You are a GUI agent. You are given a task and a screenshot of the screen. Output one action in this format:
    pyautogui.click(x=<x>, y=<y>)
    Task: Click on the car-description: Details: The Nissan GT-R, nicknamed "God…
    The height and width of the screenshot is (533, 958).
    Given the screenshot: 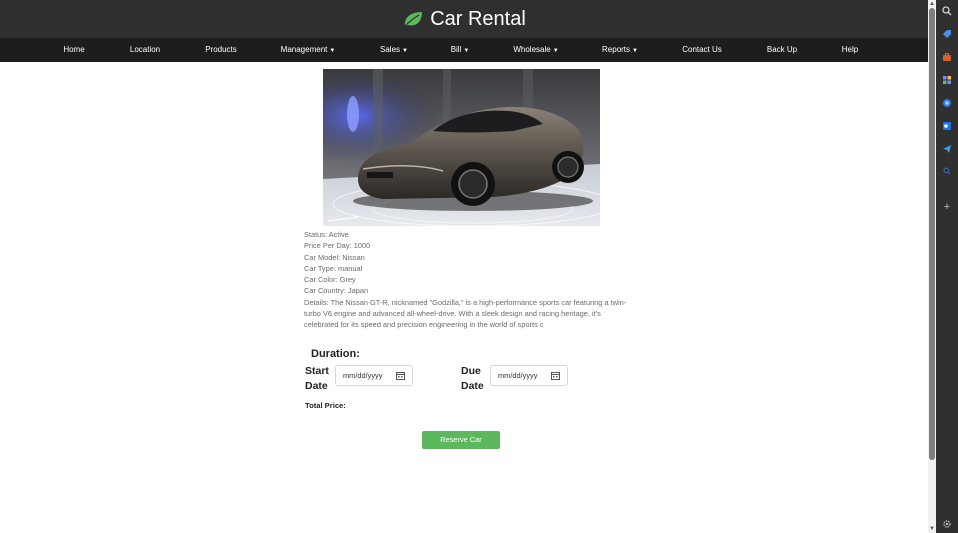 What is the action you would take?
    pyautogui.click(x=465, y=313)
    